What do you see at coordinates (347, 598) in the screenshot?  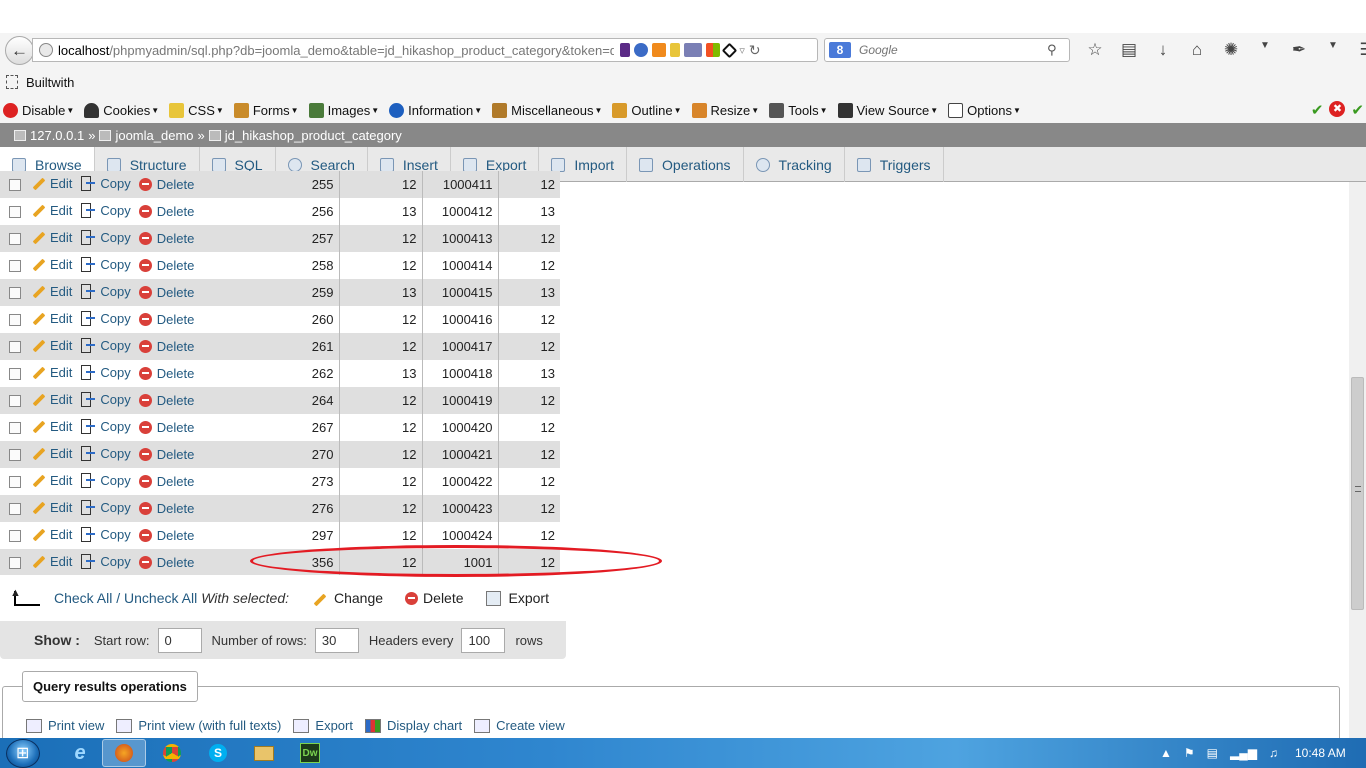 I see `change-button: Change` at bounding box center [347, 598].